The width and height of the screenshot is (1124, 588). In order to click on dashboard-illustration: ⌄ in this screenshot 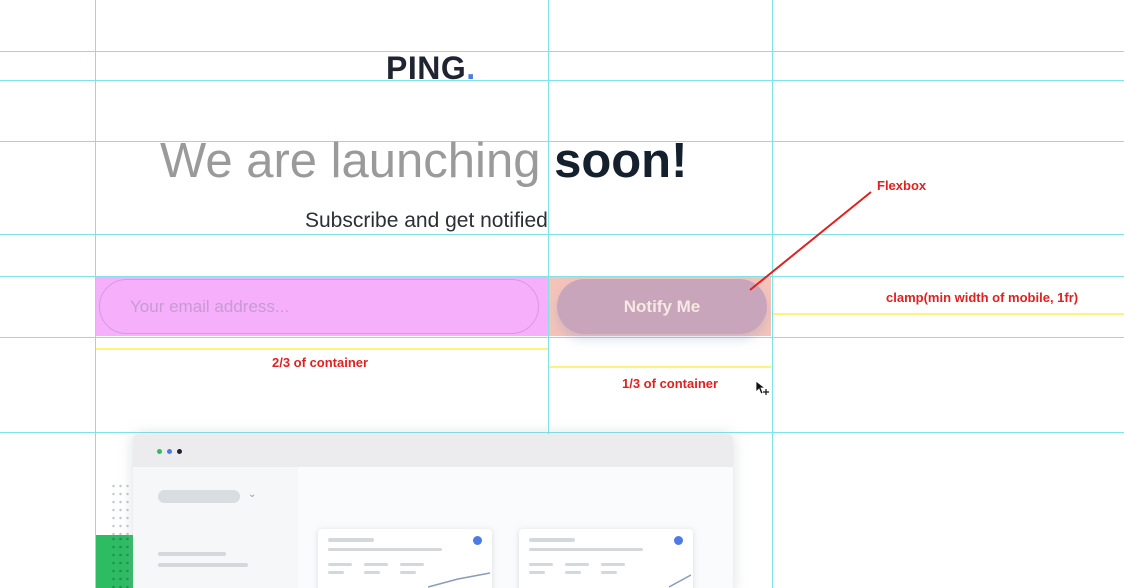, I will do `click(433, 511)`.